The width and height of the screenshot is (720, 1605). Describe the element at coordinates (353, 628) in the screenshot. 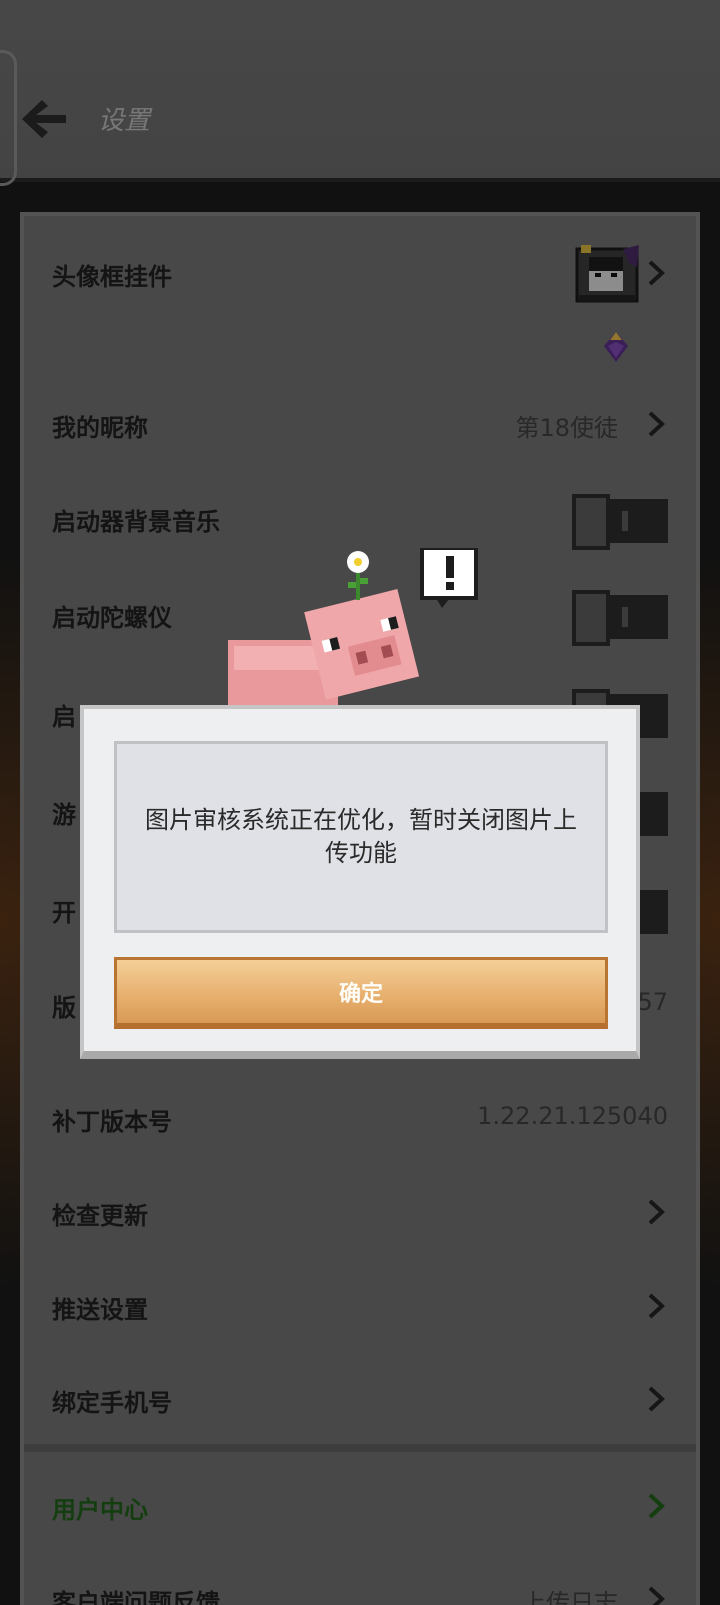

I see `pig-mascot-image` at that location.